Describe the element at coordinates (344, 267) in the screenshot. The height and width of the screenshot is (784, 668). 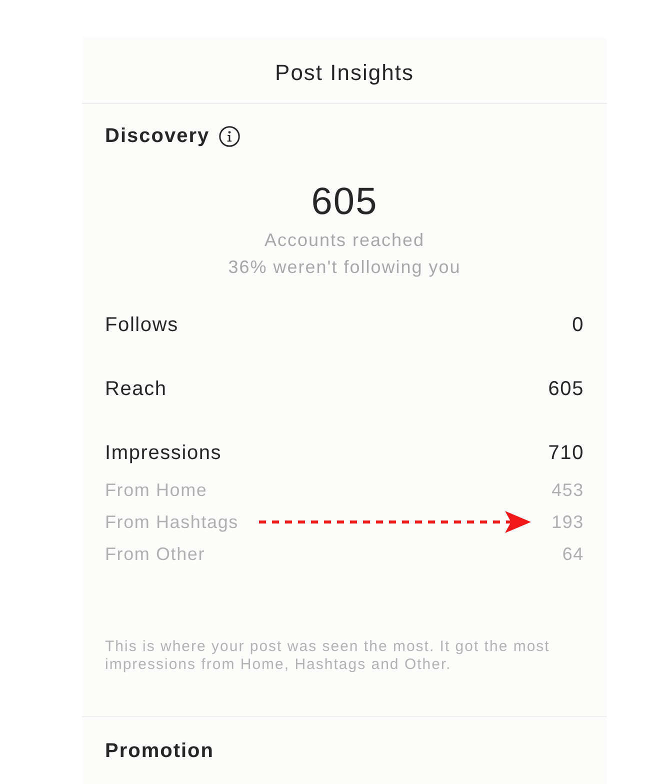
I see `summary-subcaption: 36% weren't following you` at that location.